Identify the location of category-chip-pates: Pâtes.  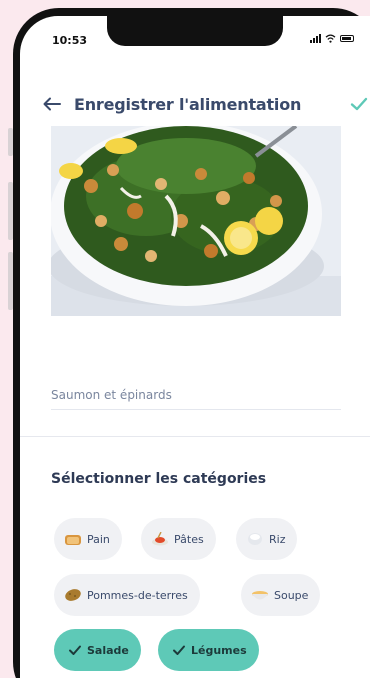
(178, 539).